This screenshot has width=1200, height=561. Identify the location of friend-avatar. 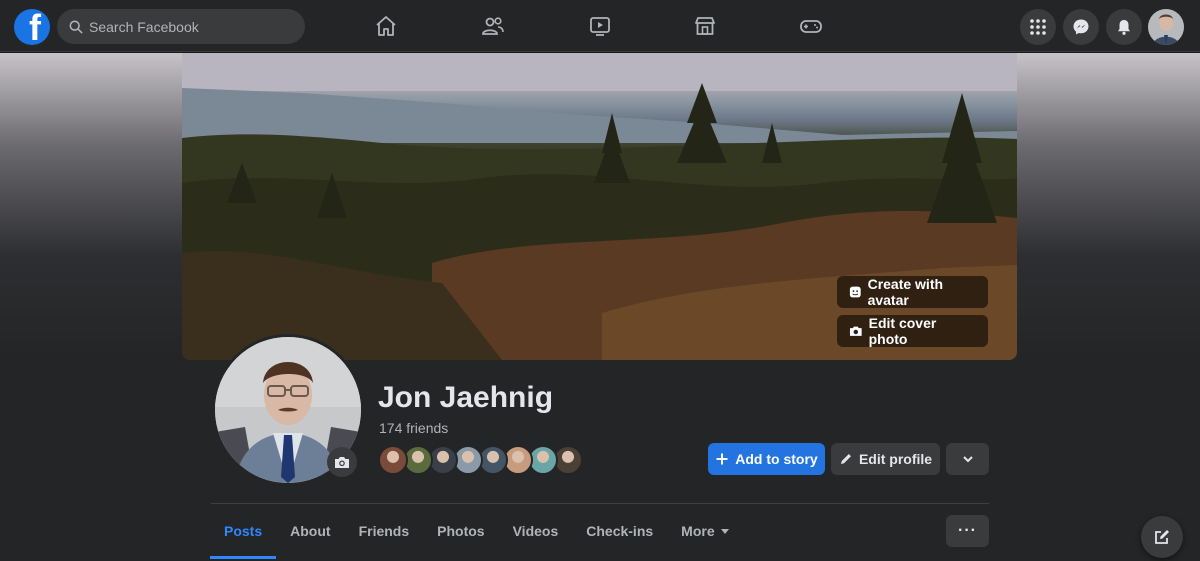
(393, 460).